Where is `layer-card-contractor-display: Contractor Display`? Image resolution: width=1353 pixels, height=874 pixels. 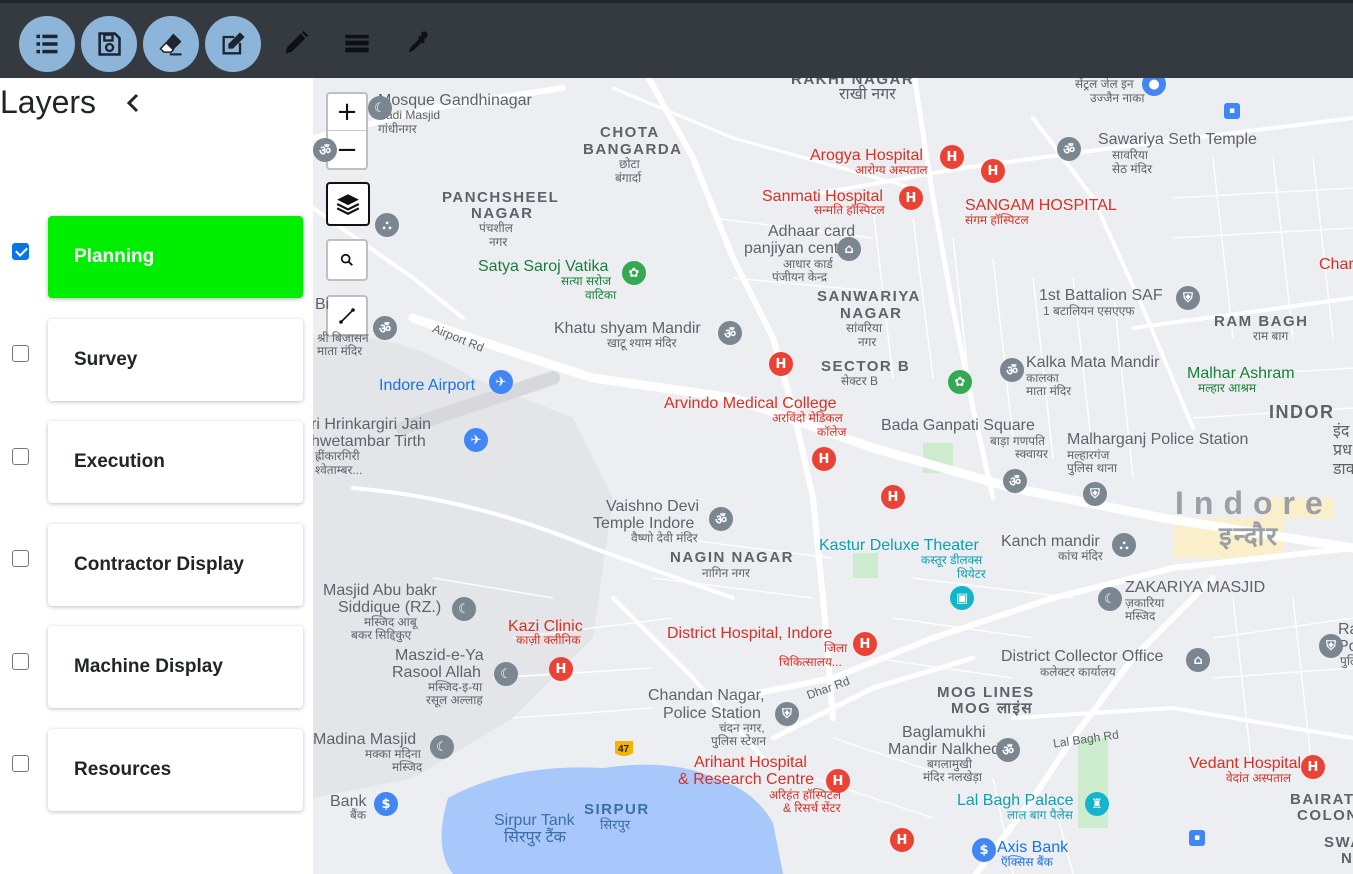
layer-card-contractor-display: Contractor Display is located at coordinates (175, 565).